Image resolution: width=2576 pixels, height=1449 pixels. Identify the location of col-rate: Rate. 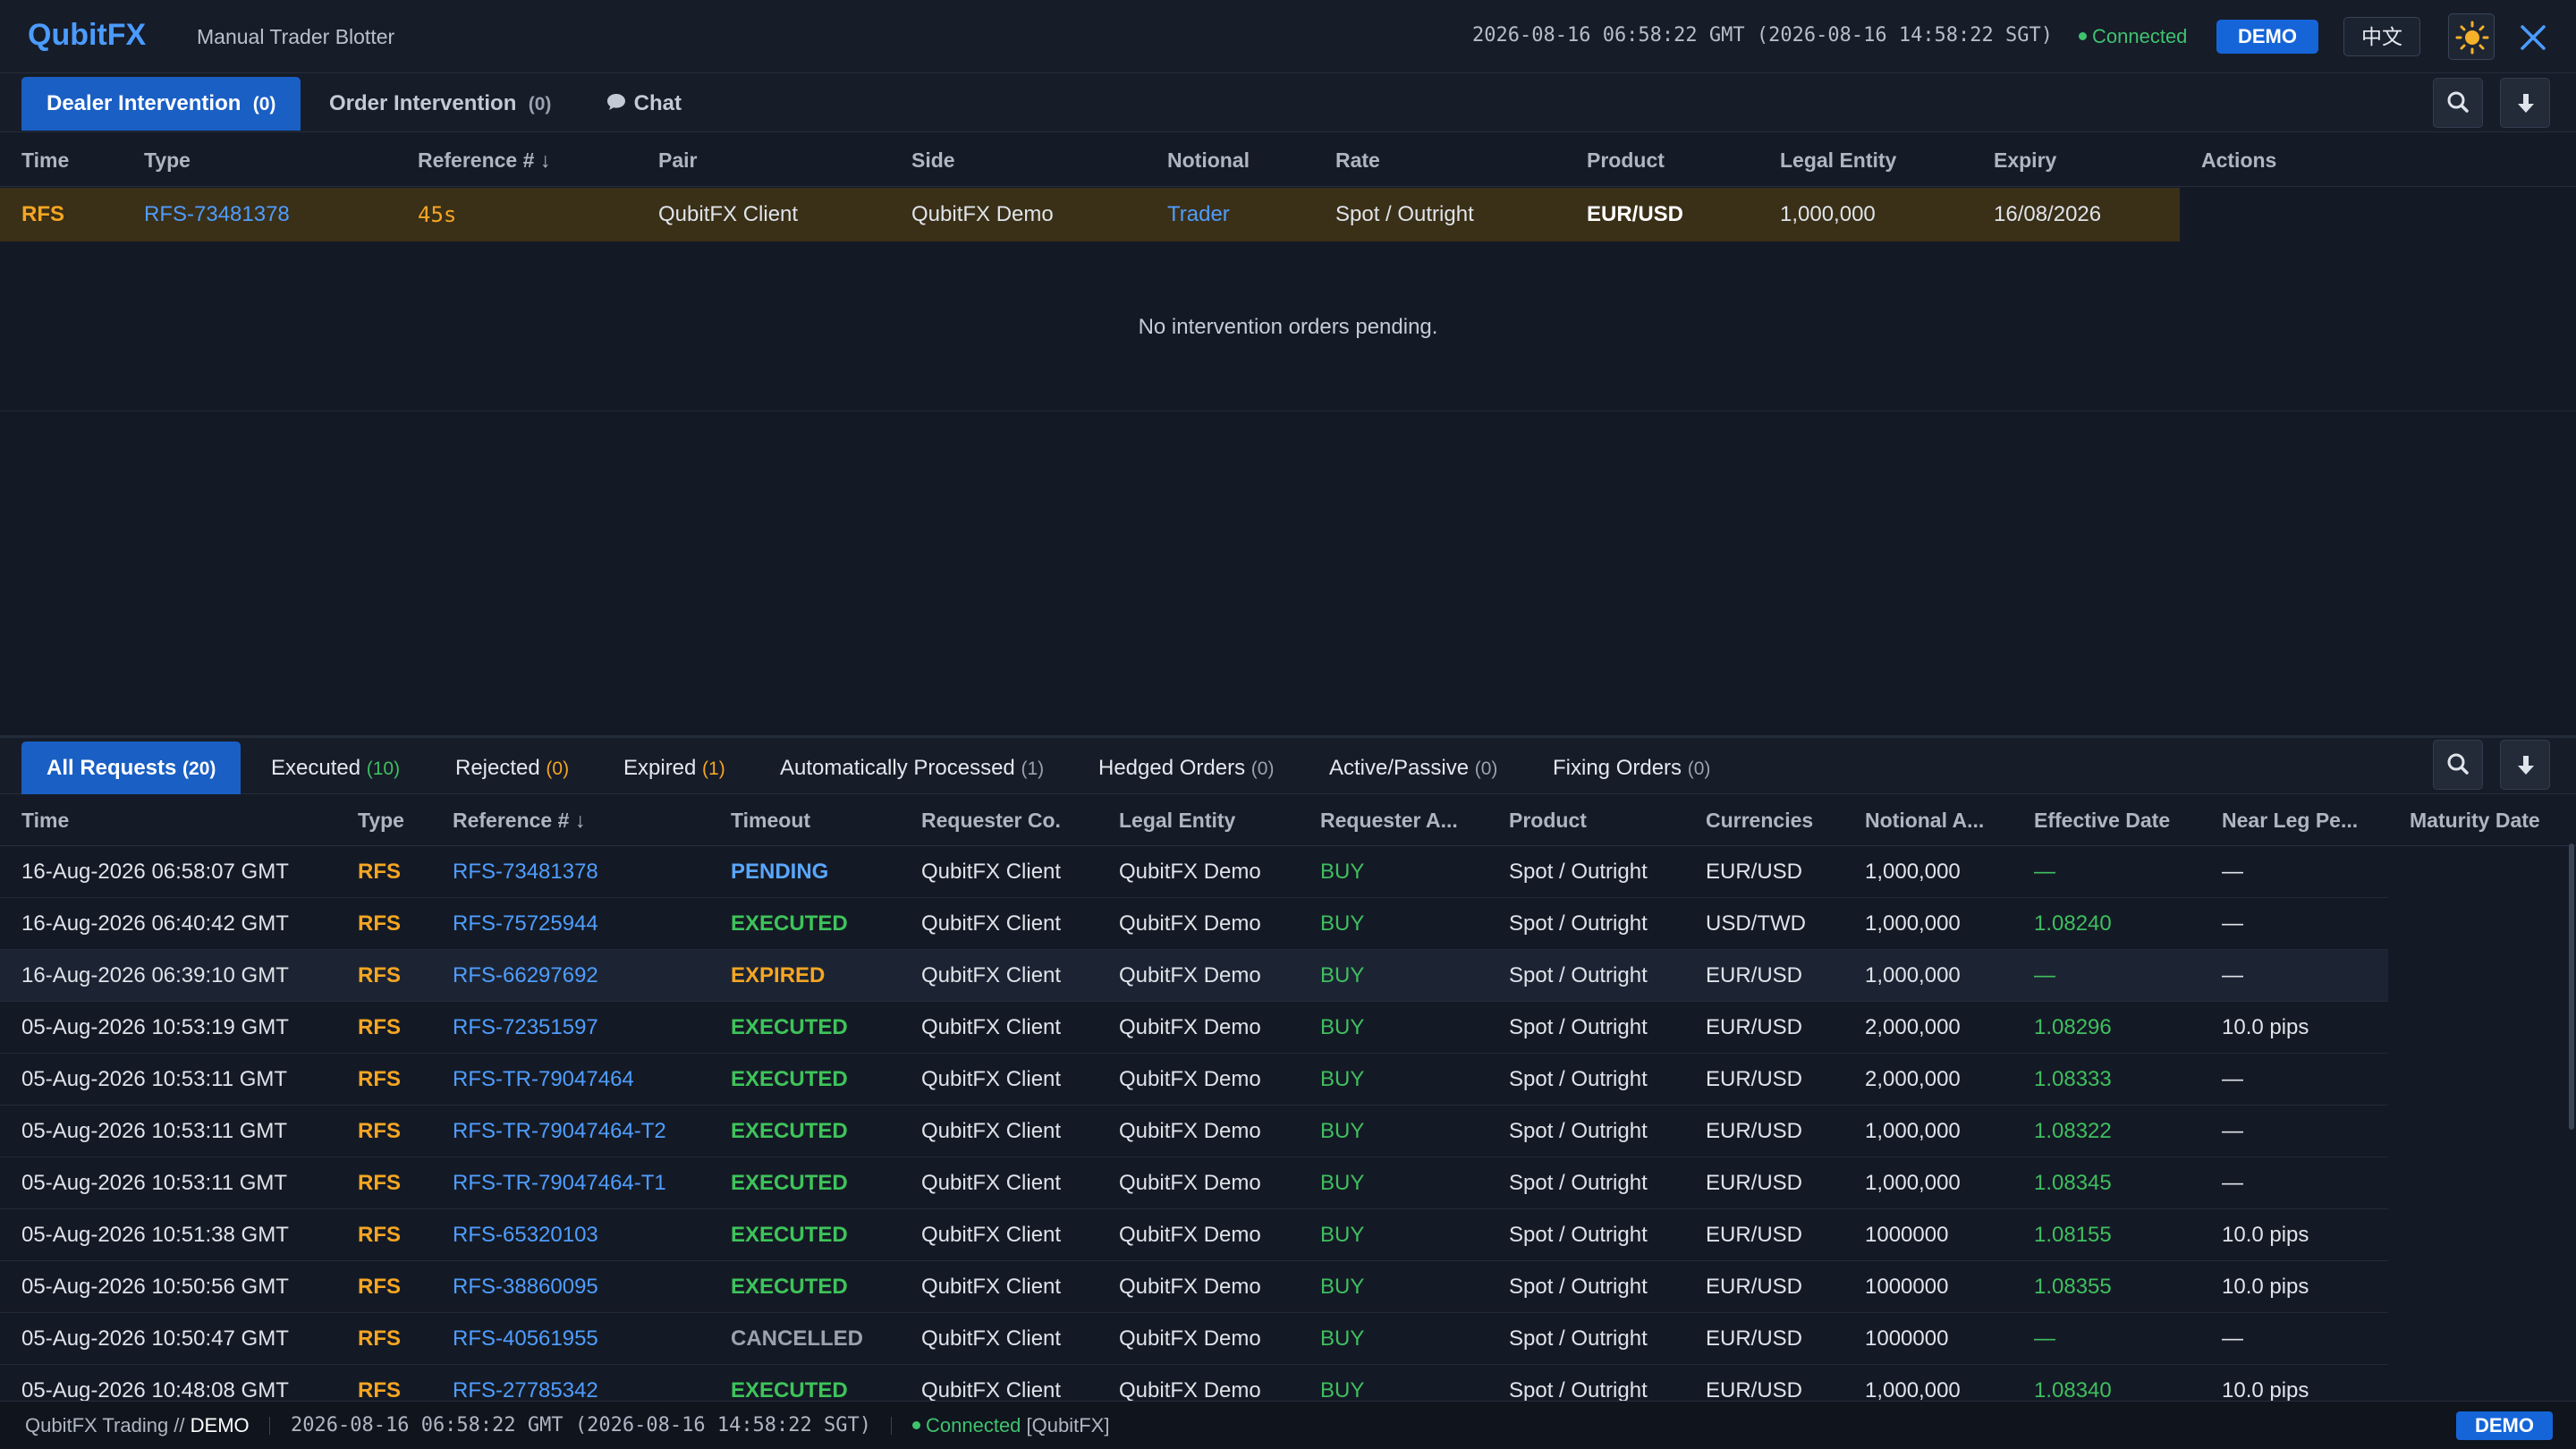
(1357, 160).